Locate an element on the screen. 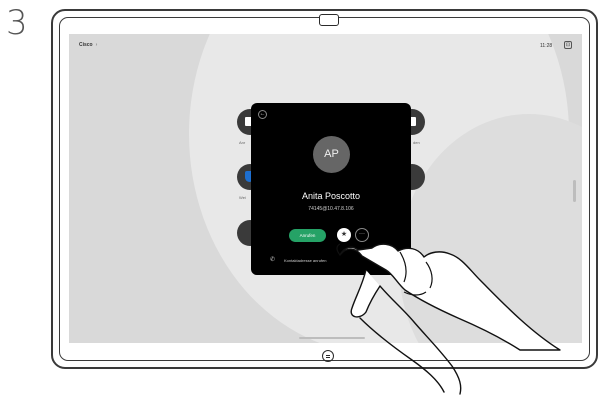  pointing-hand-icon is located at coordinates (448, 319).